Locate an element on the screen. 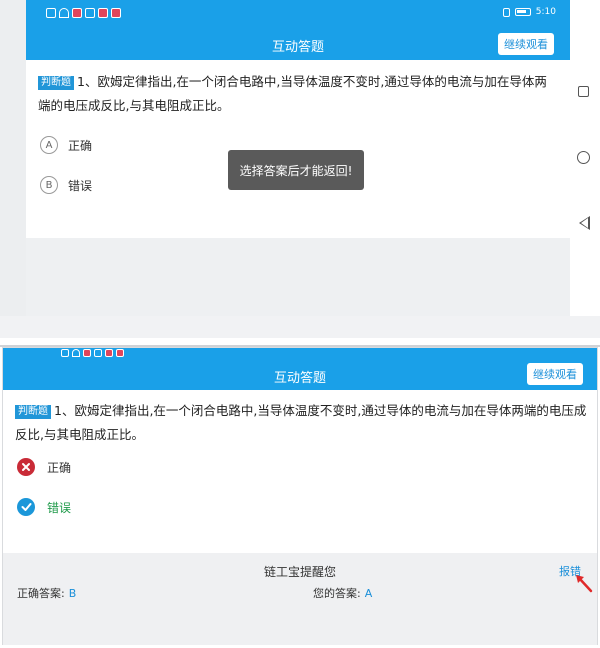 This screenshot has width=600, height=648. answer-feedback-panel: 链工宝提醒您 报错 正确答案: B 您的答案: A is located at coordinates (300, 599).